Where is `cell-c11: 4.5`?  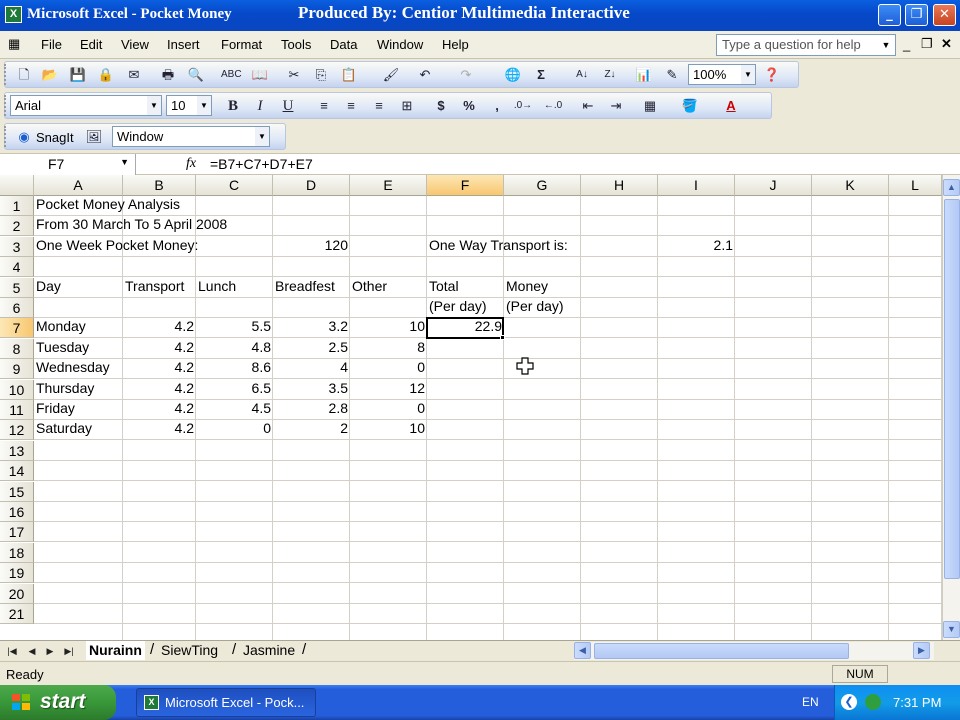
cell-c11: 4.5 is located at coordinates (234, 410).